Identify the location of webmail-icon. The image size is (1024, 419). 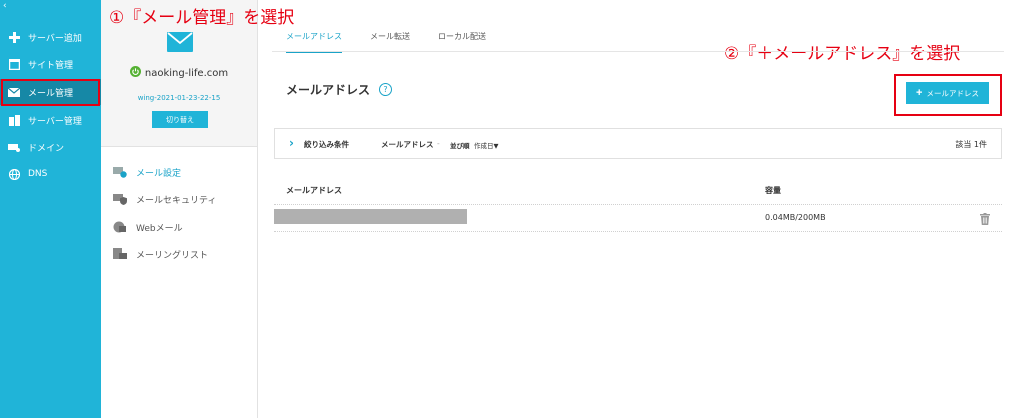
(120, 227).